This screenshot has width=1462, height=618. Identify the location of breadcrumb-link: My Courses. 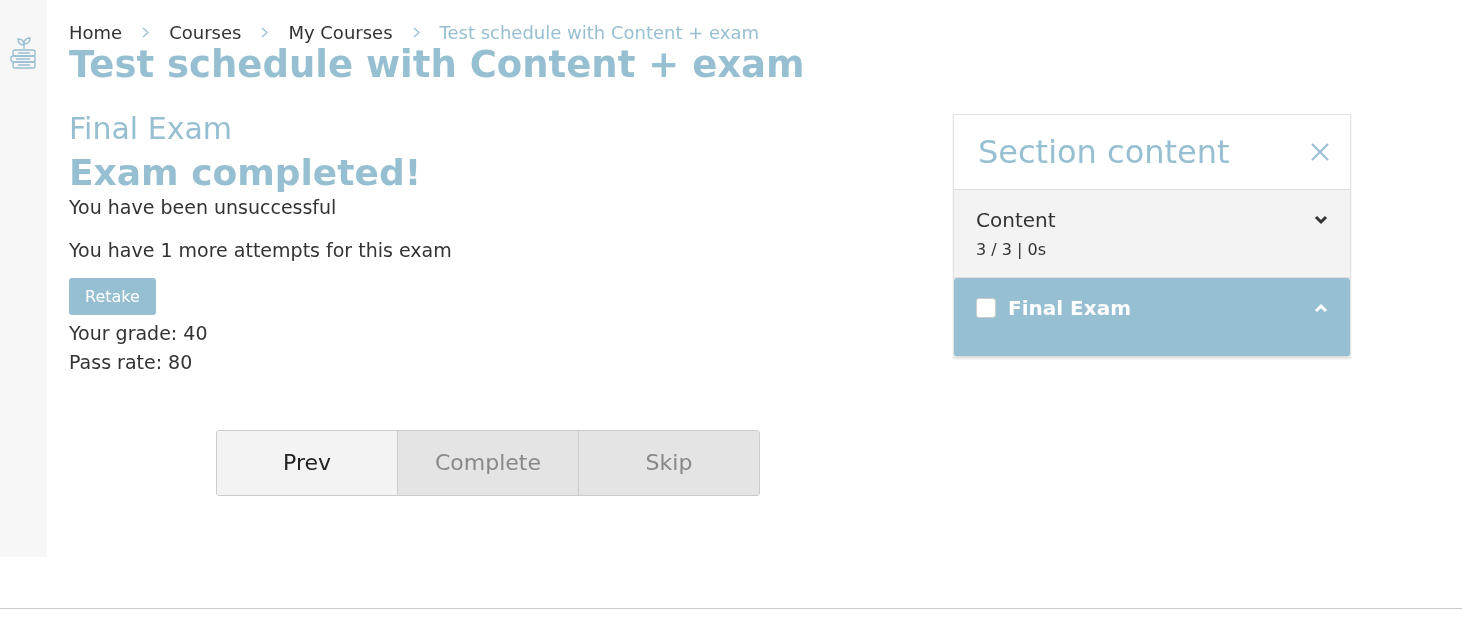
(340, 32).